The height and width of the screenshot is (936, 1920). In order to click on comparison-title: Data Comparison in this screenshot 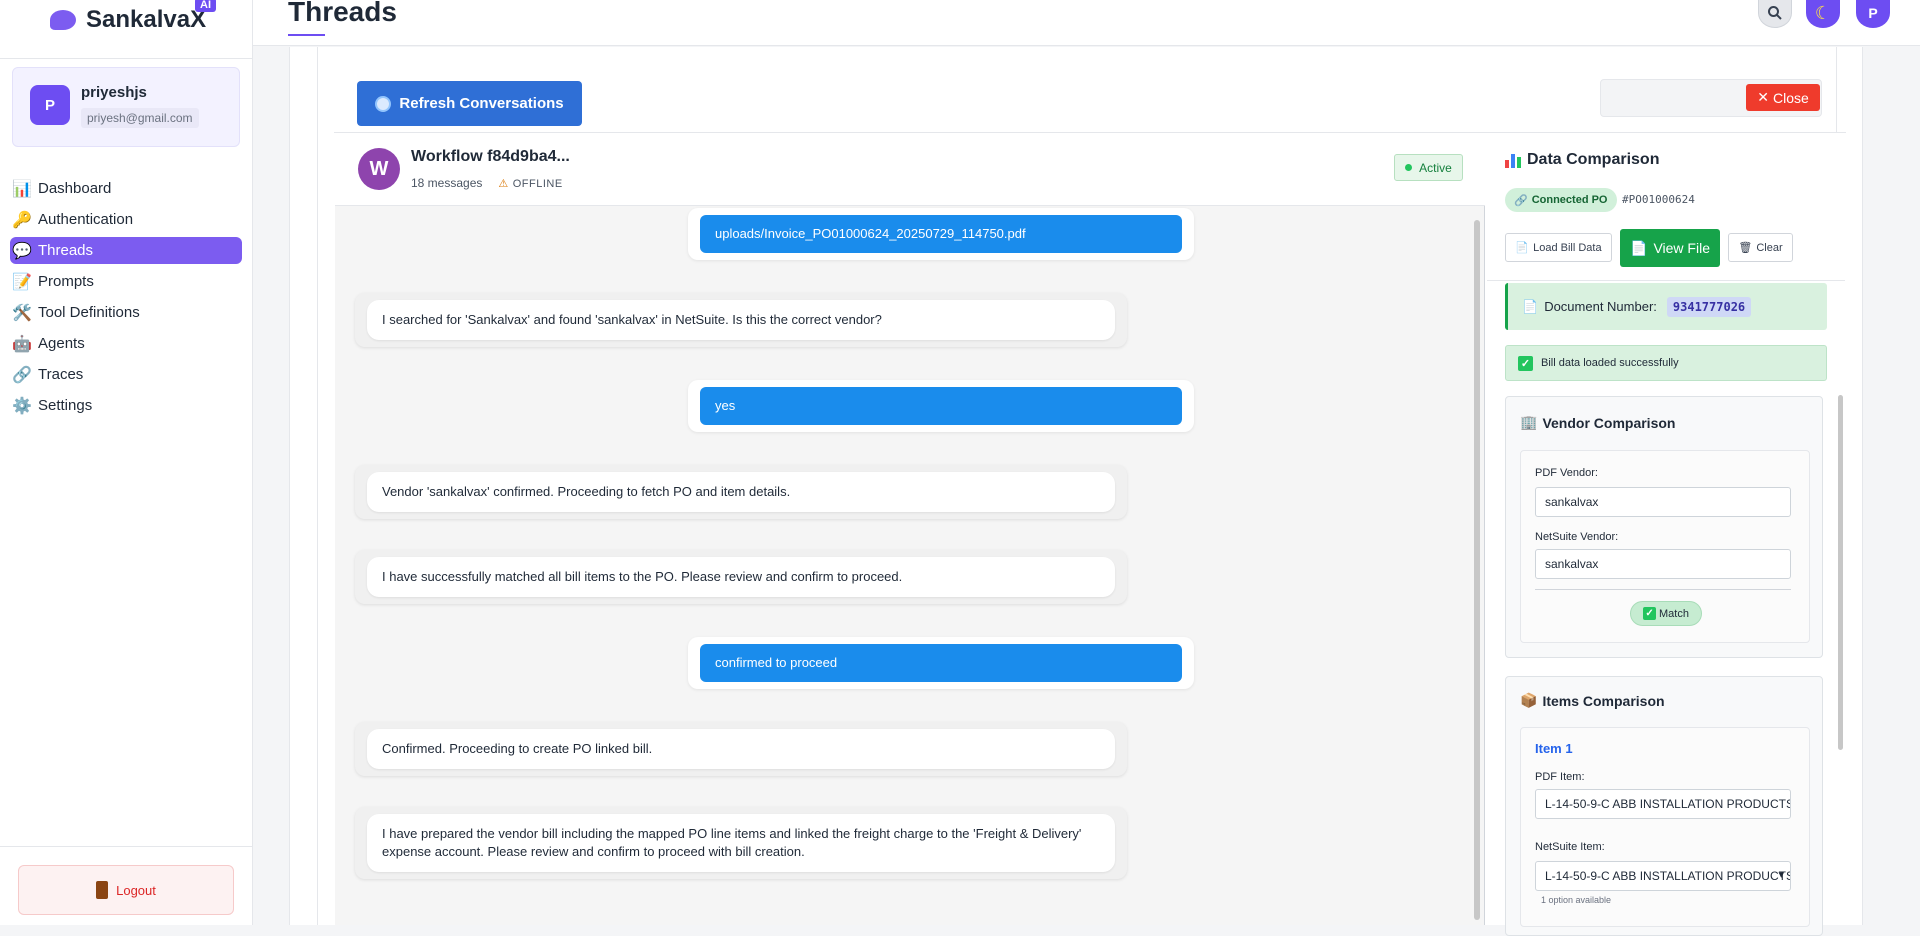, I will do `click(1582, 160)`.